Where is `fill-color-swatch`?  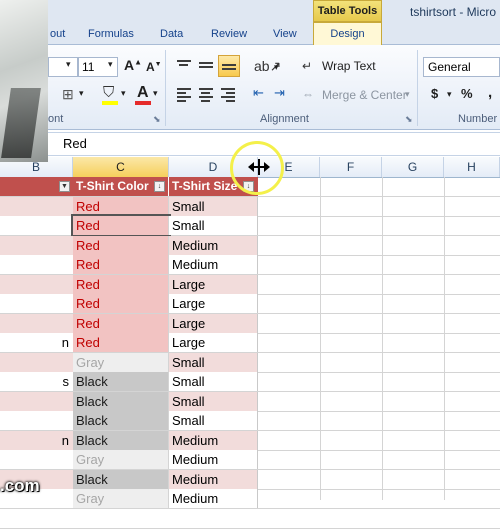 fill-color-swatch is located at coordinates (110, 103).